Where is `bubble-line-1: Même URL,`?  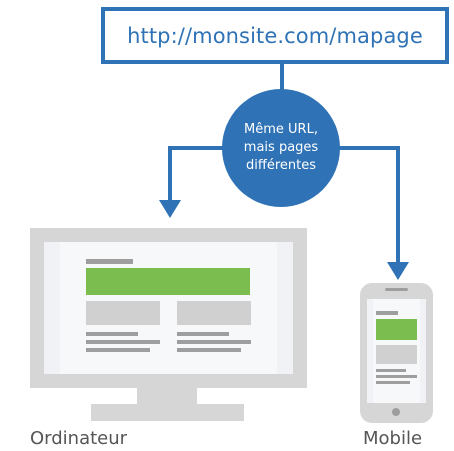
bubble-line-1: Même URL, is located at coordinates (281, 129).